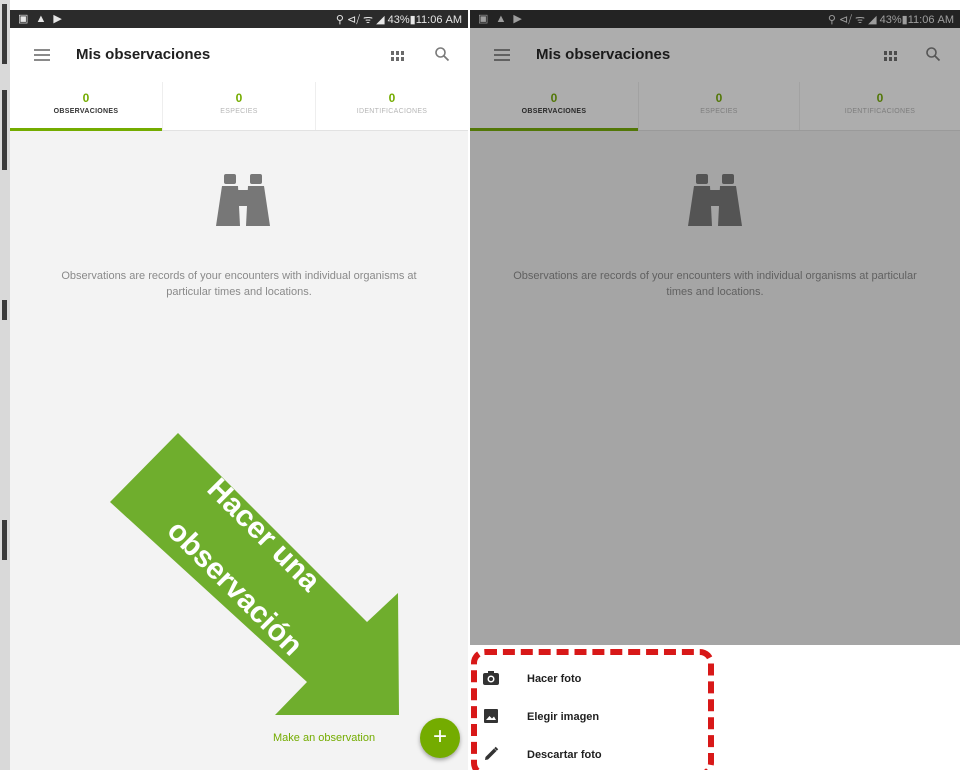 Image resolution: width=960 pixels, height=770 pixels. Describe the element at coordinates (715, 707) in the screenshot. I see `action-sheet: Hacer foto Elegir imagen Descartar foto` at that location.